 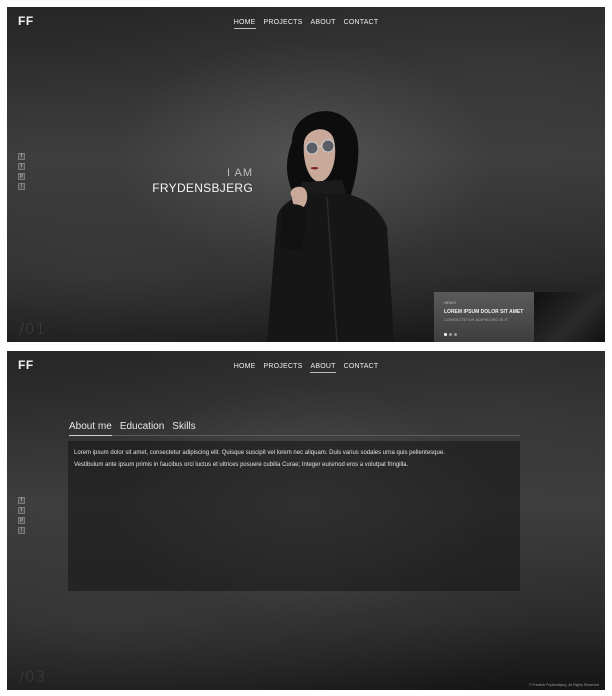 I want to click on page-number: /01, so click(x=33, y=329).